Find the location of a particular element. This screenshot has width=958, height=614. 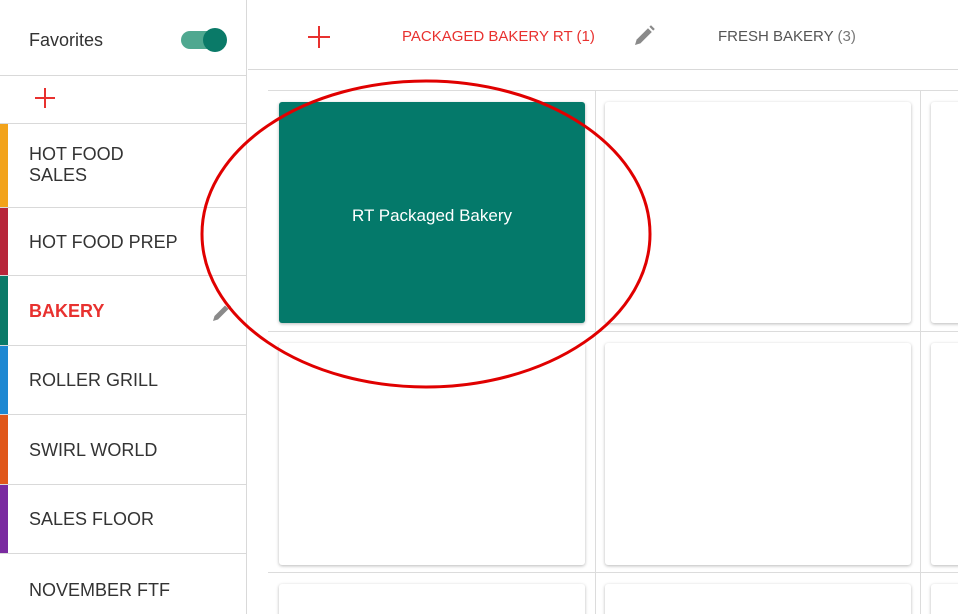

sidebar-item-sales-floor: SALES FLOOR is located at coordinates (123, 519).